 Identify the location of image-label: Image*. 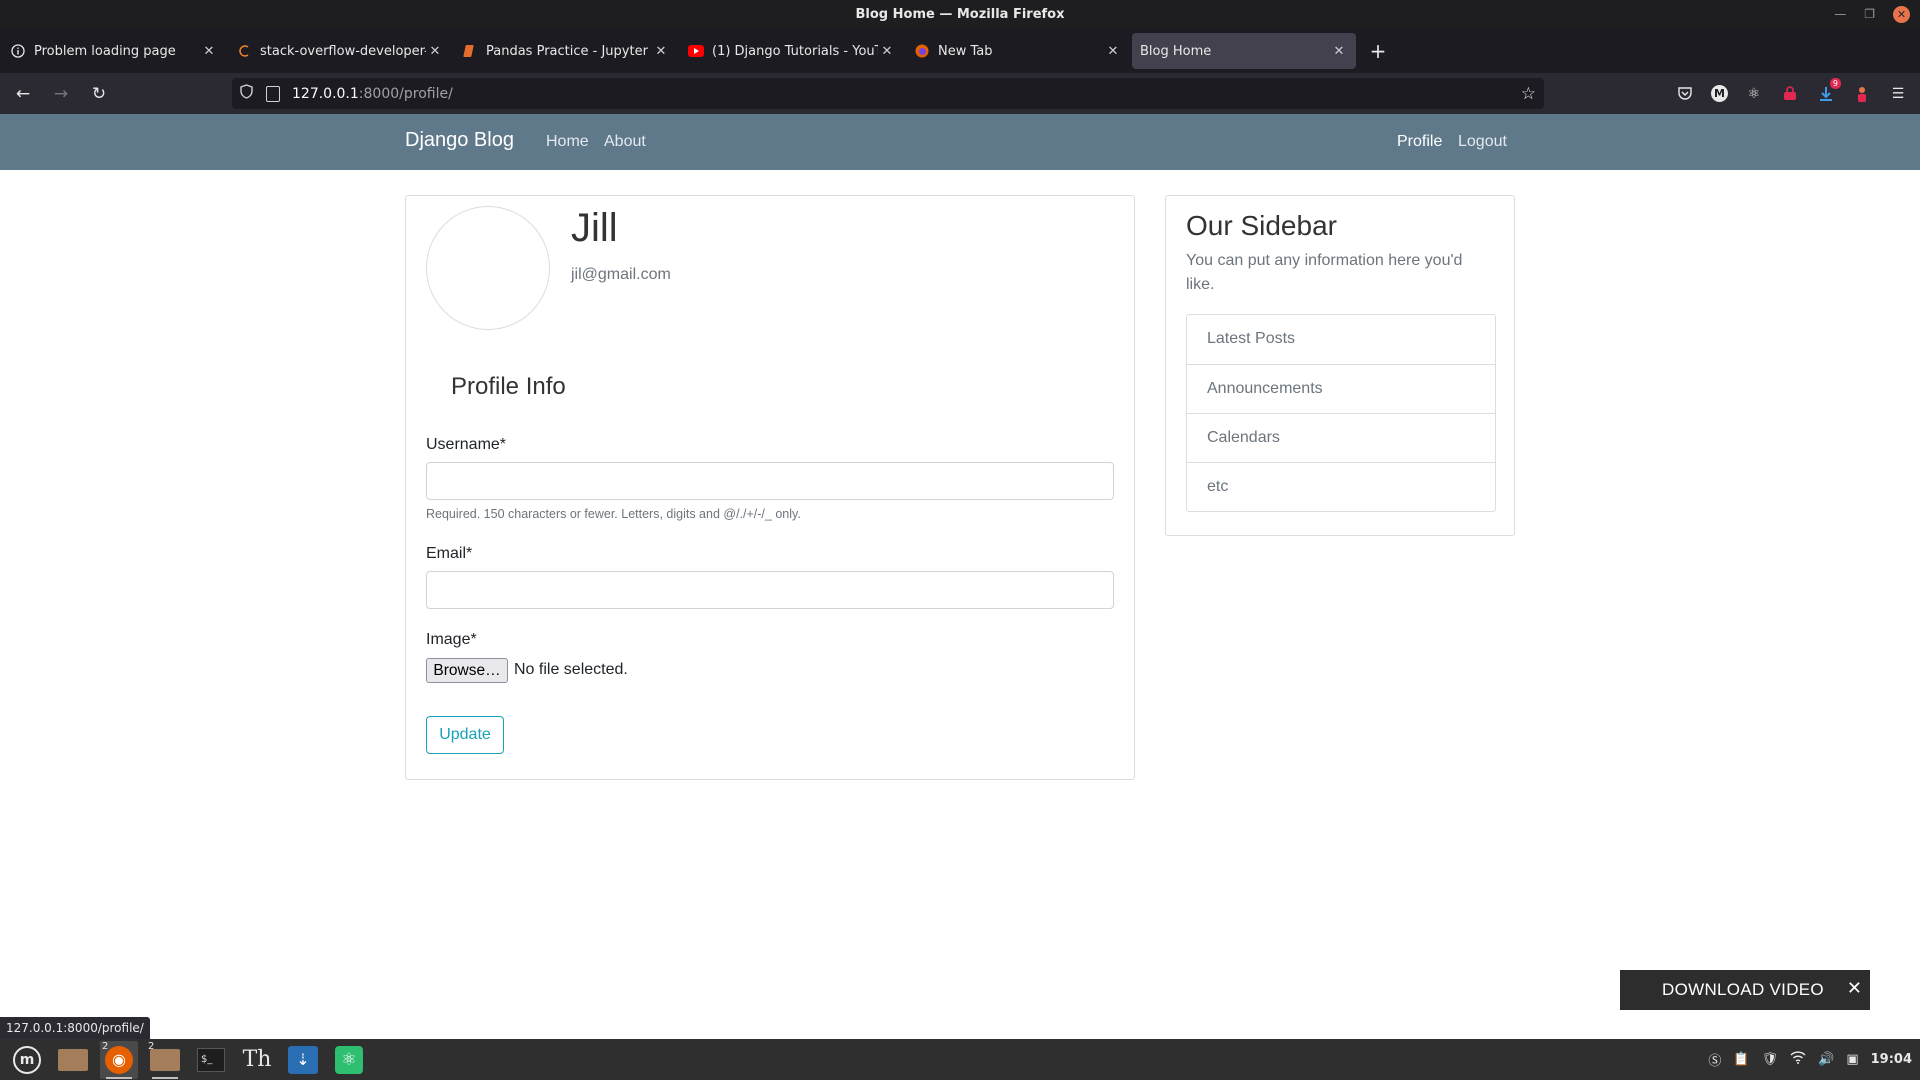
(451, 639).